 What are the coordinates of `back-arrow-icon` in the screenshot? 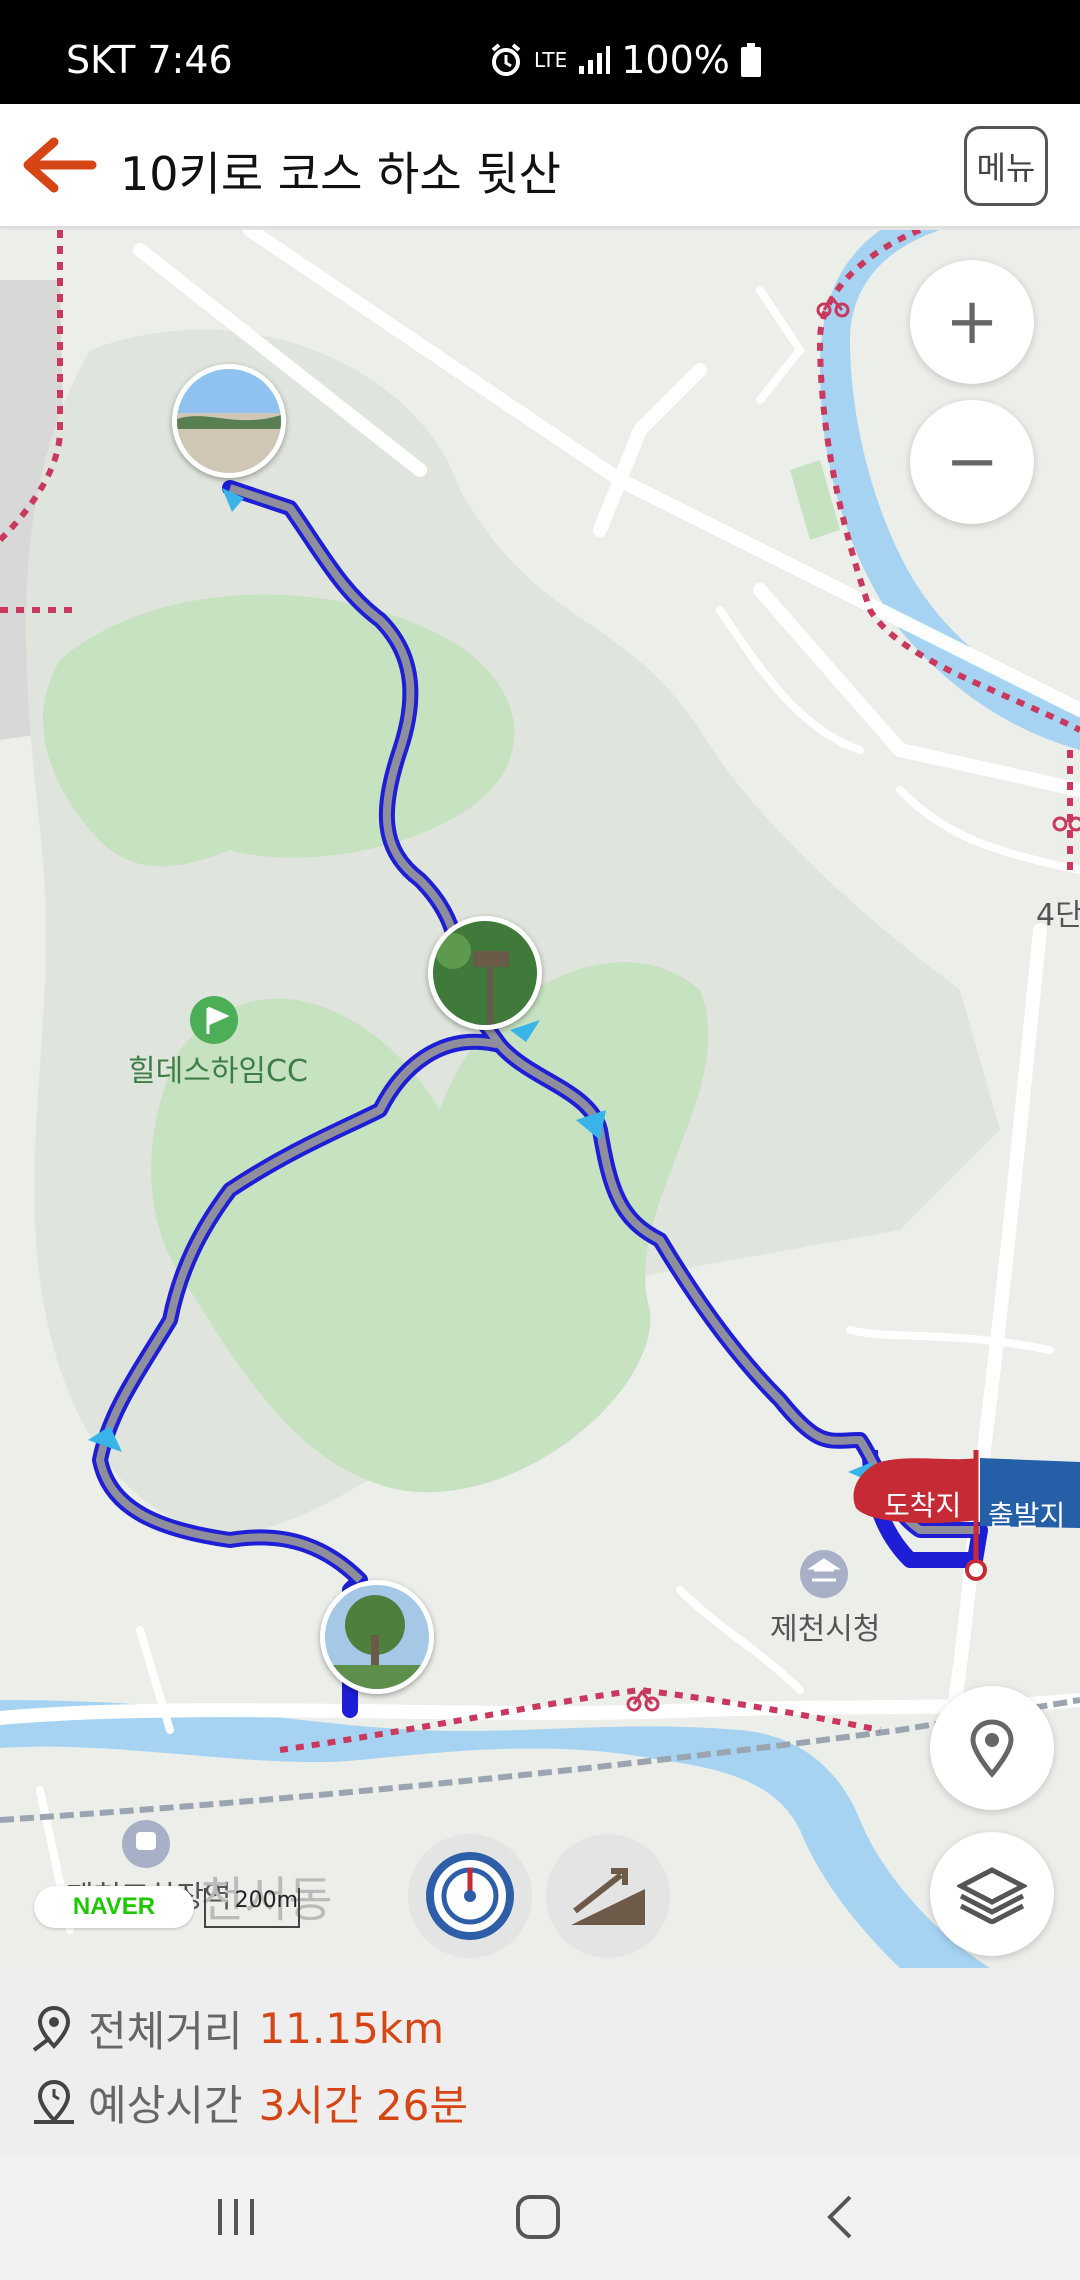 It's located at (60, 165).